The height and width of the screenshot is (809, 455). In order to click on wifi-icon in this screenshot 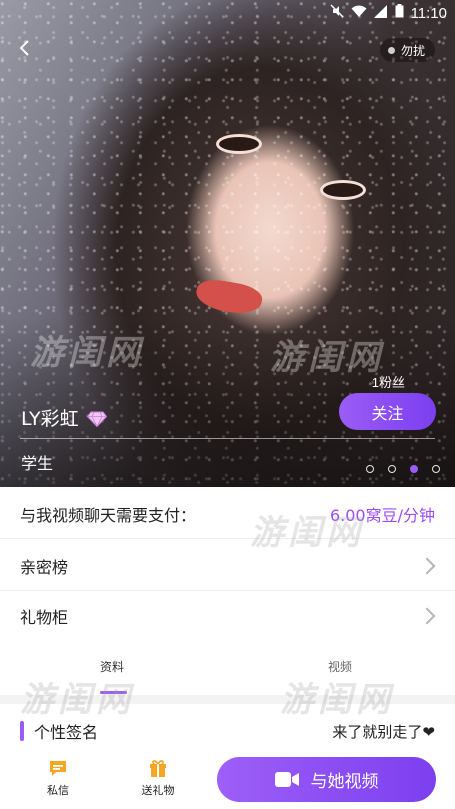, I will do `click(359, 13)`.